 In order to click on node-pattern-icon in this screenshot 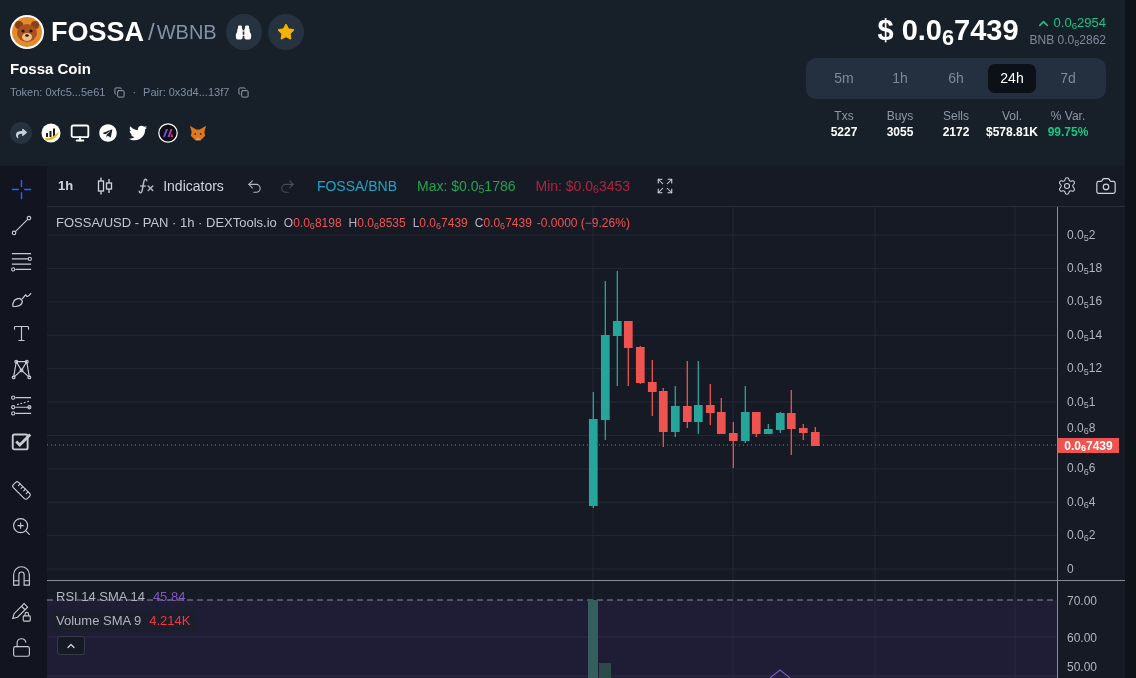, I will do `click(21, 369)`.